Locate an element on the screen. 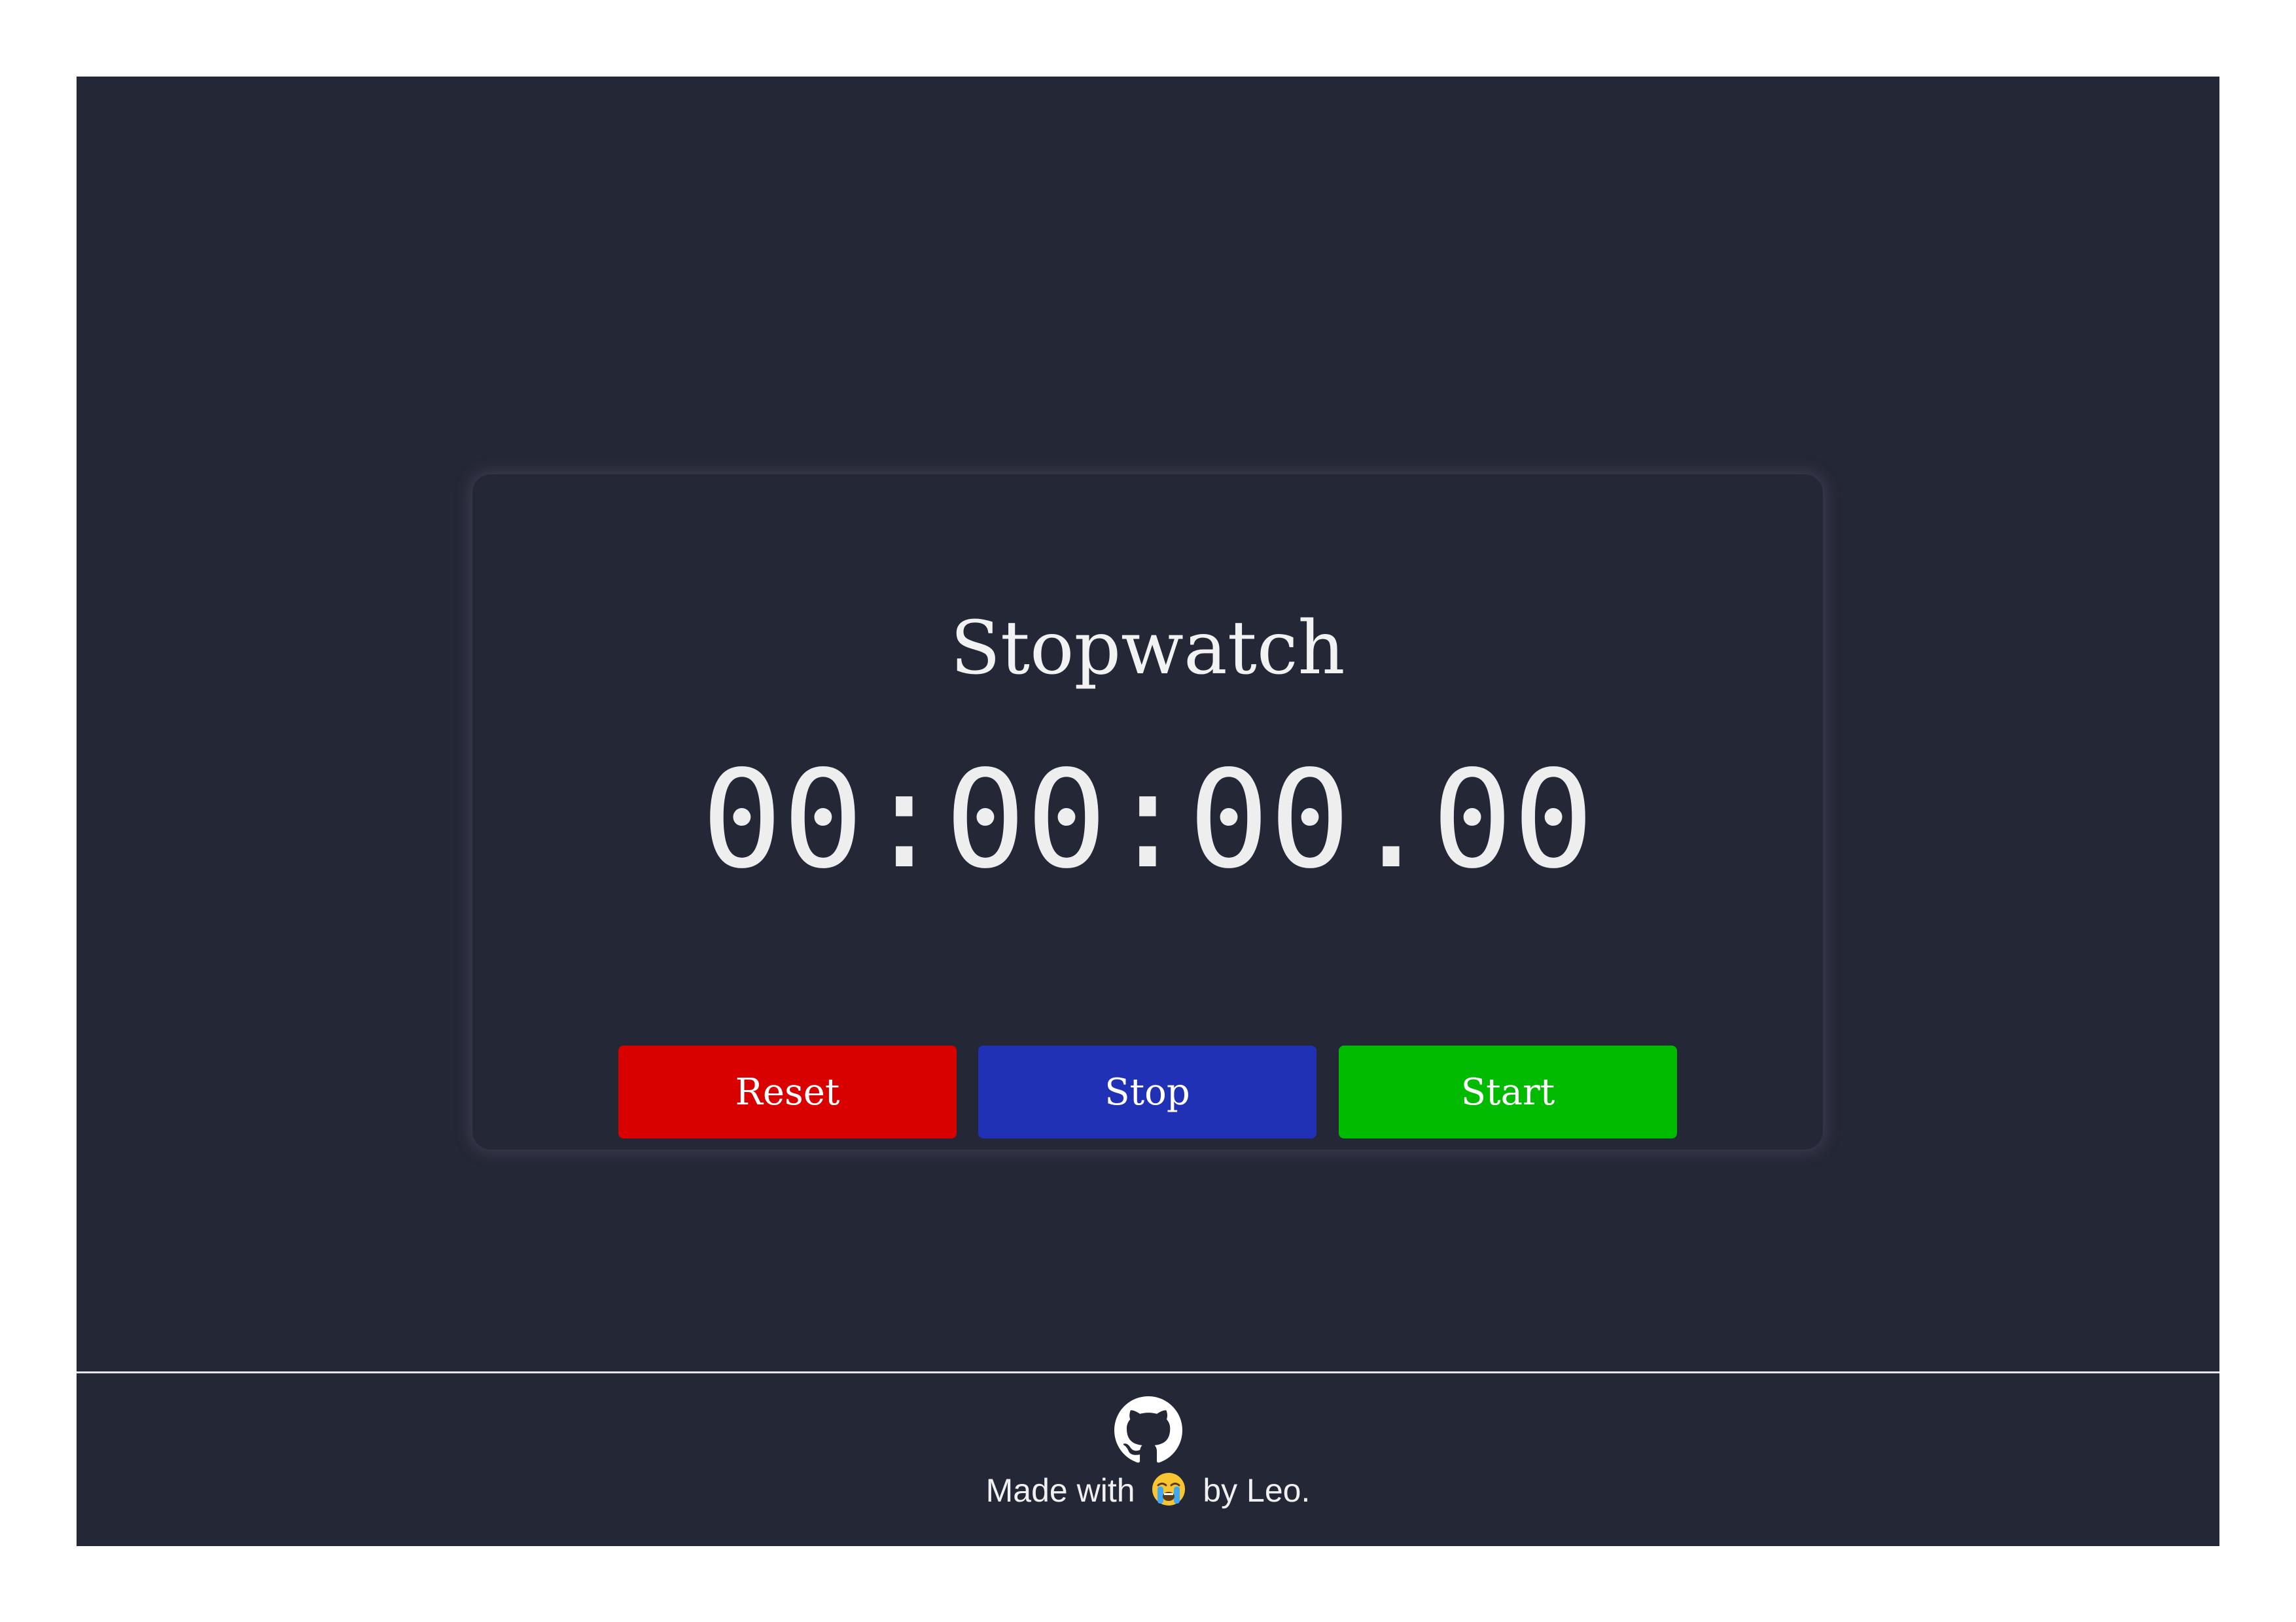 This screenshot has width=2296, height=1622. time-display: 00:00:00.00 is located at coordinates (1148, 819).